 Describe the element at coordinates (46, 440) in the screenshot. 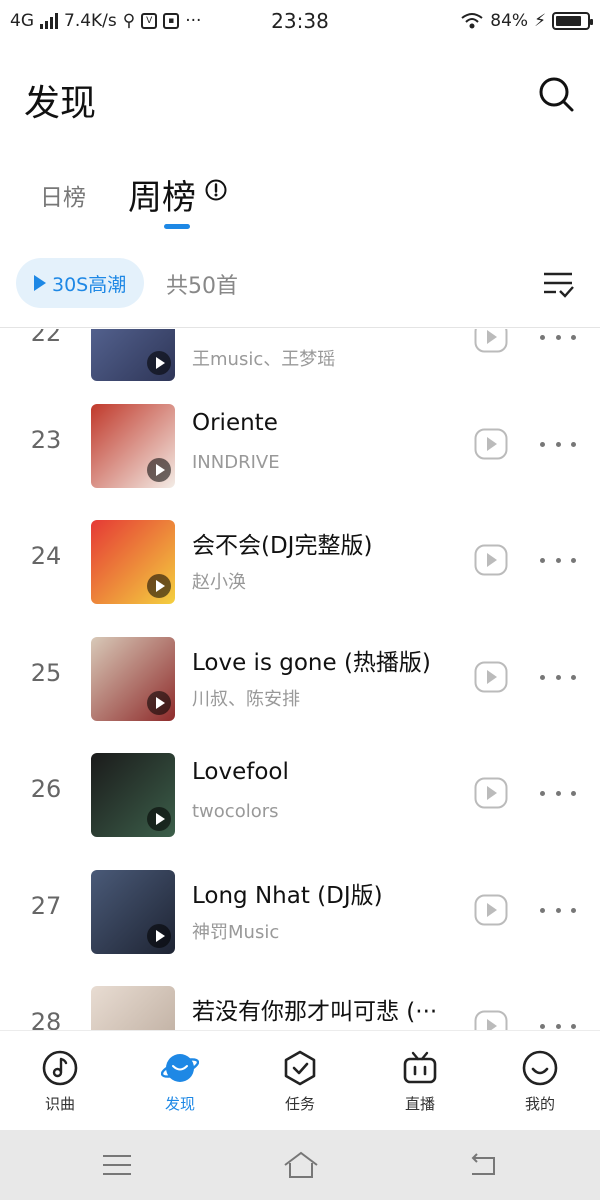

I see `song-rank: 23` at that location.